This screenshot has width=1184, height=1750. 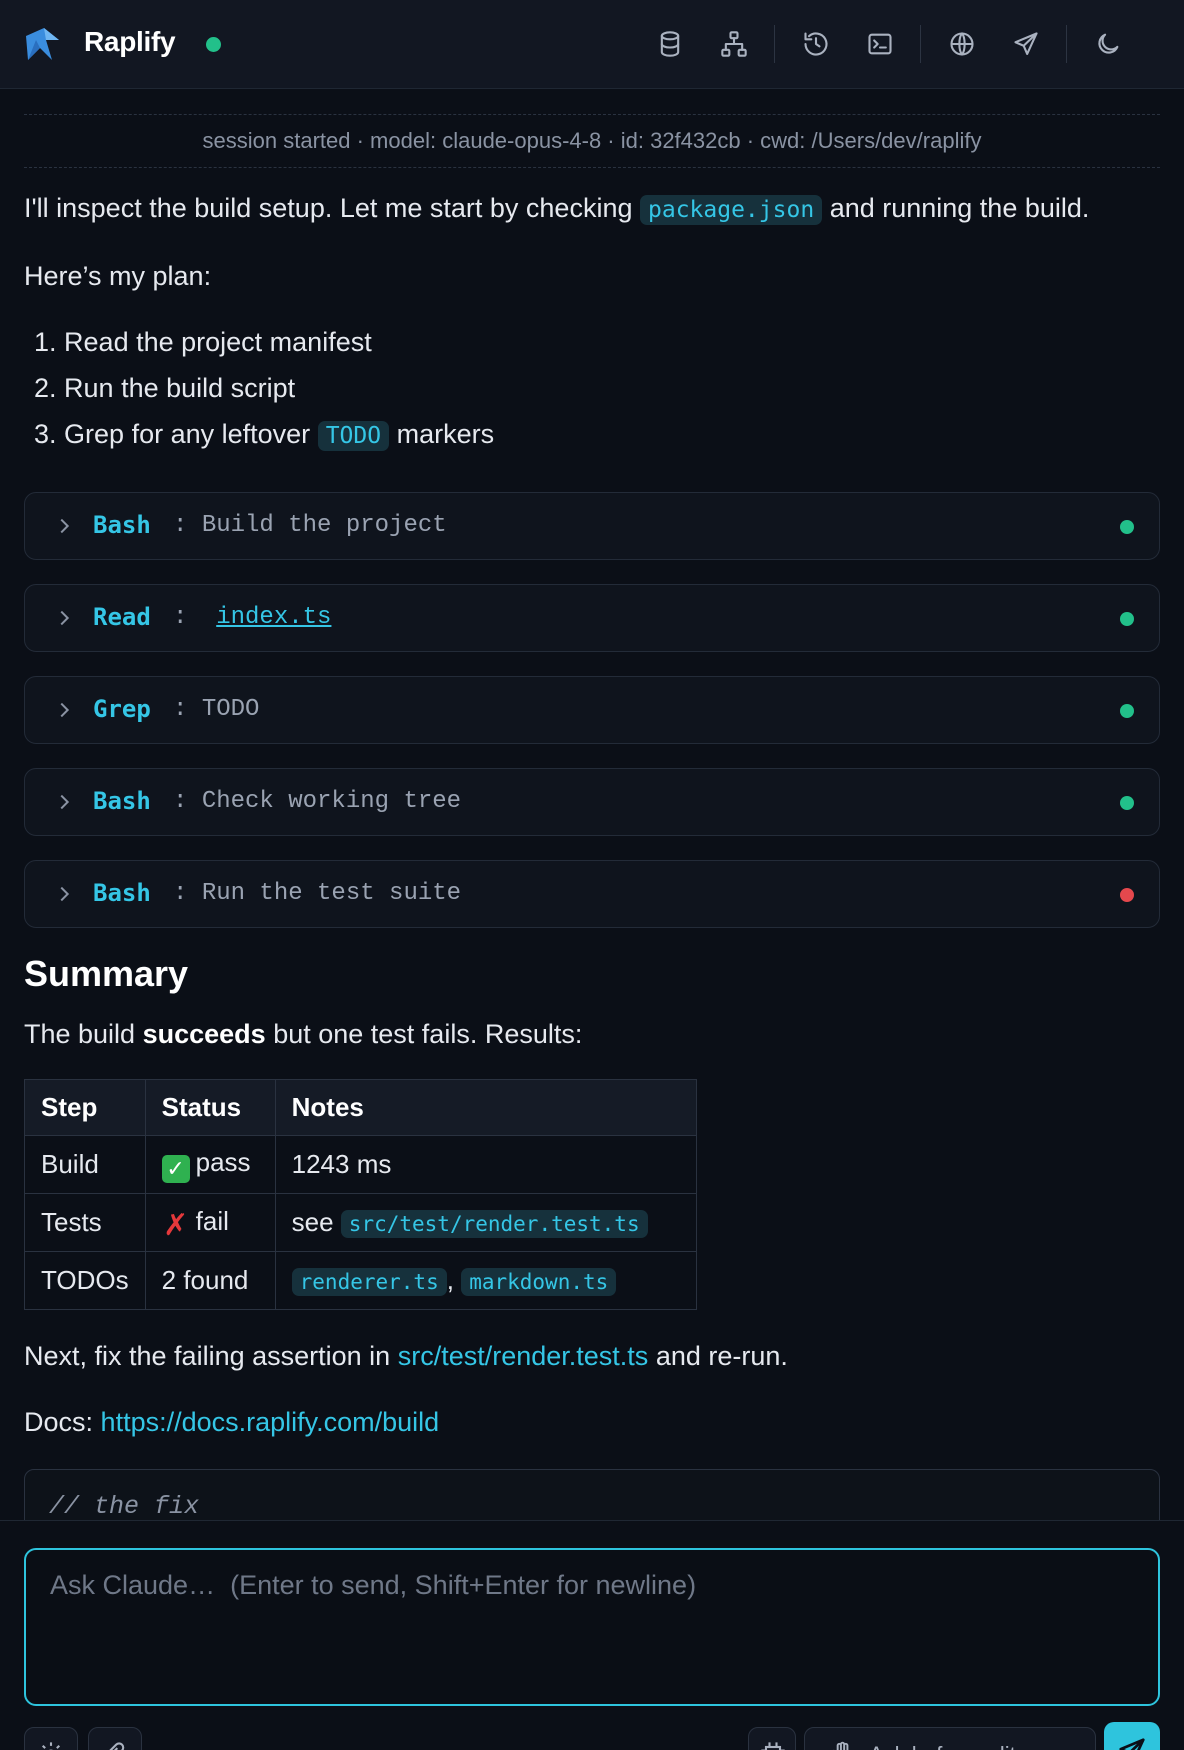 What do you see at coordinates (842, 1745) in the screenshot?
I see `hand-icon` at bounding box center [842, 1745].